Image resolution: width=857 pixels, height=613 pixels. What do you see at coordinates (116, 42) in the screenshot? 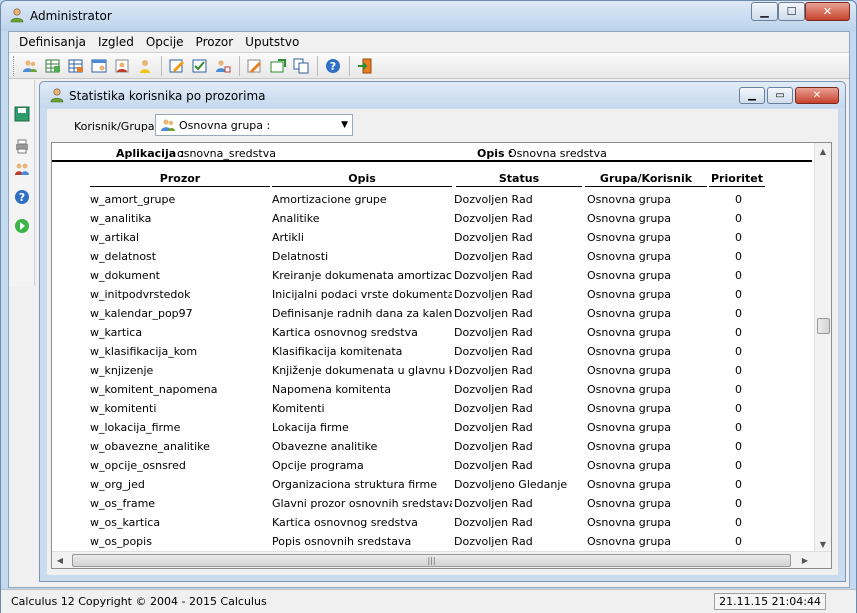
I see `menu-izgled: Izgled` at bounding box center [116, 42].